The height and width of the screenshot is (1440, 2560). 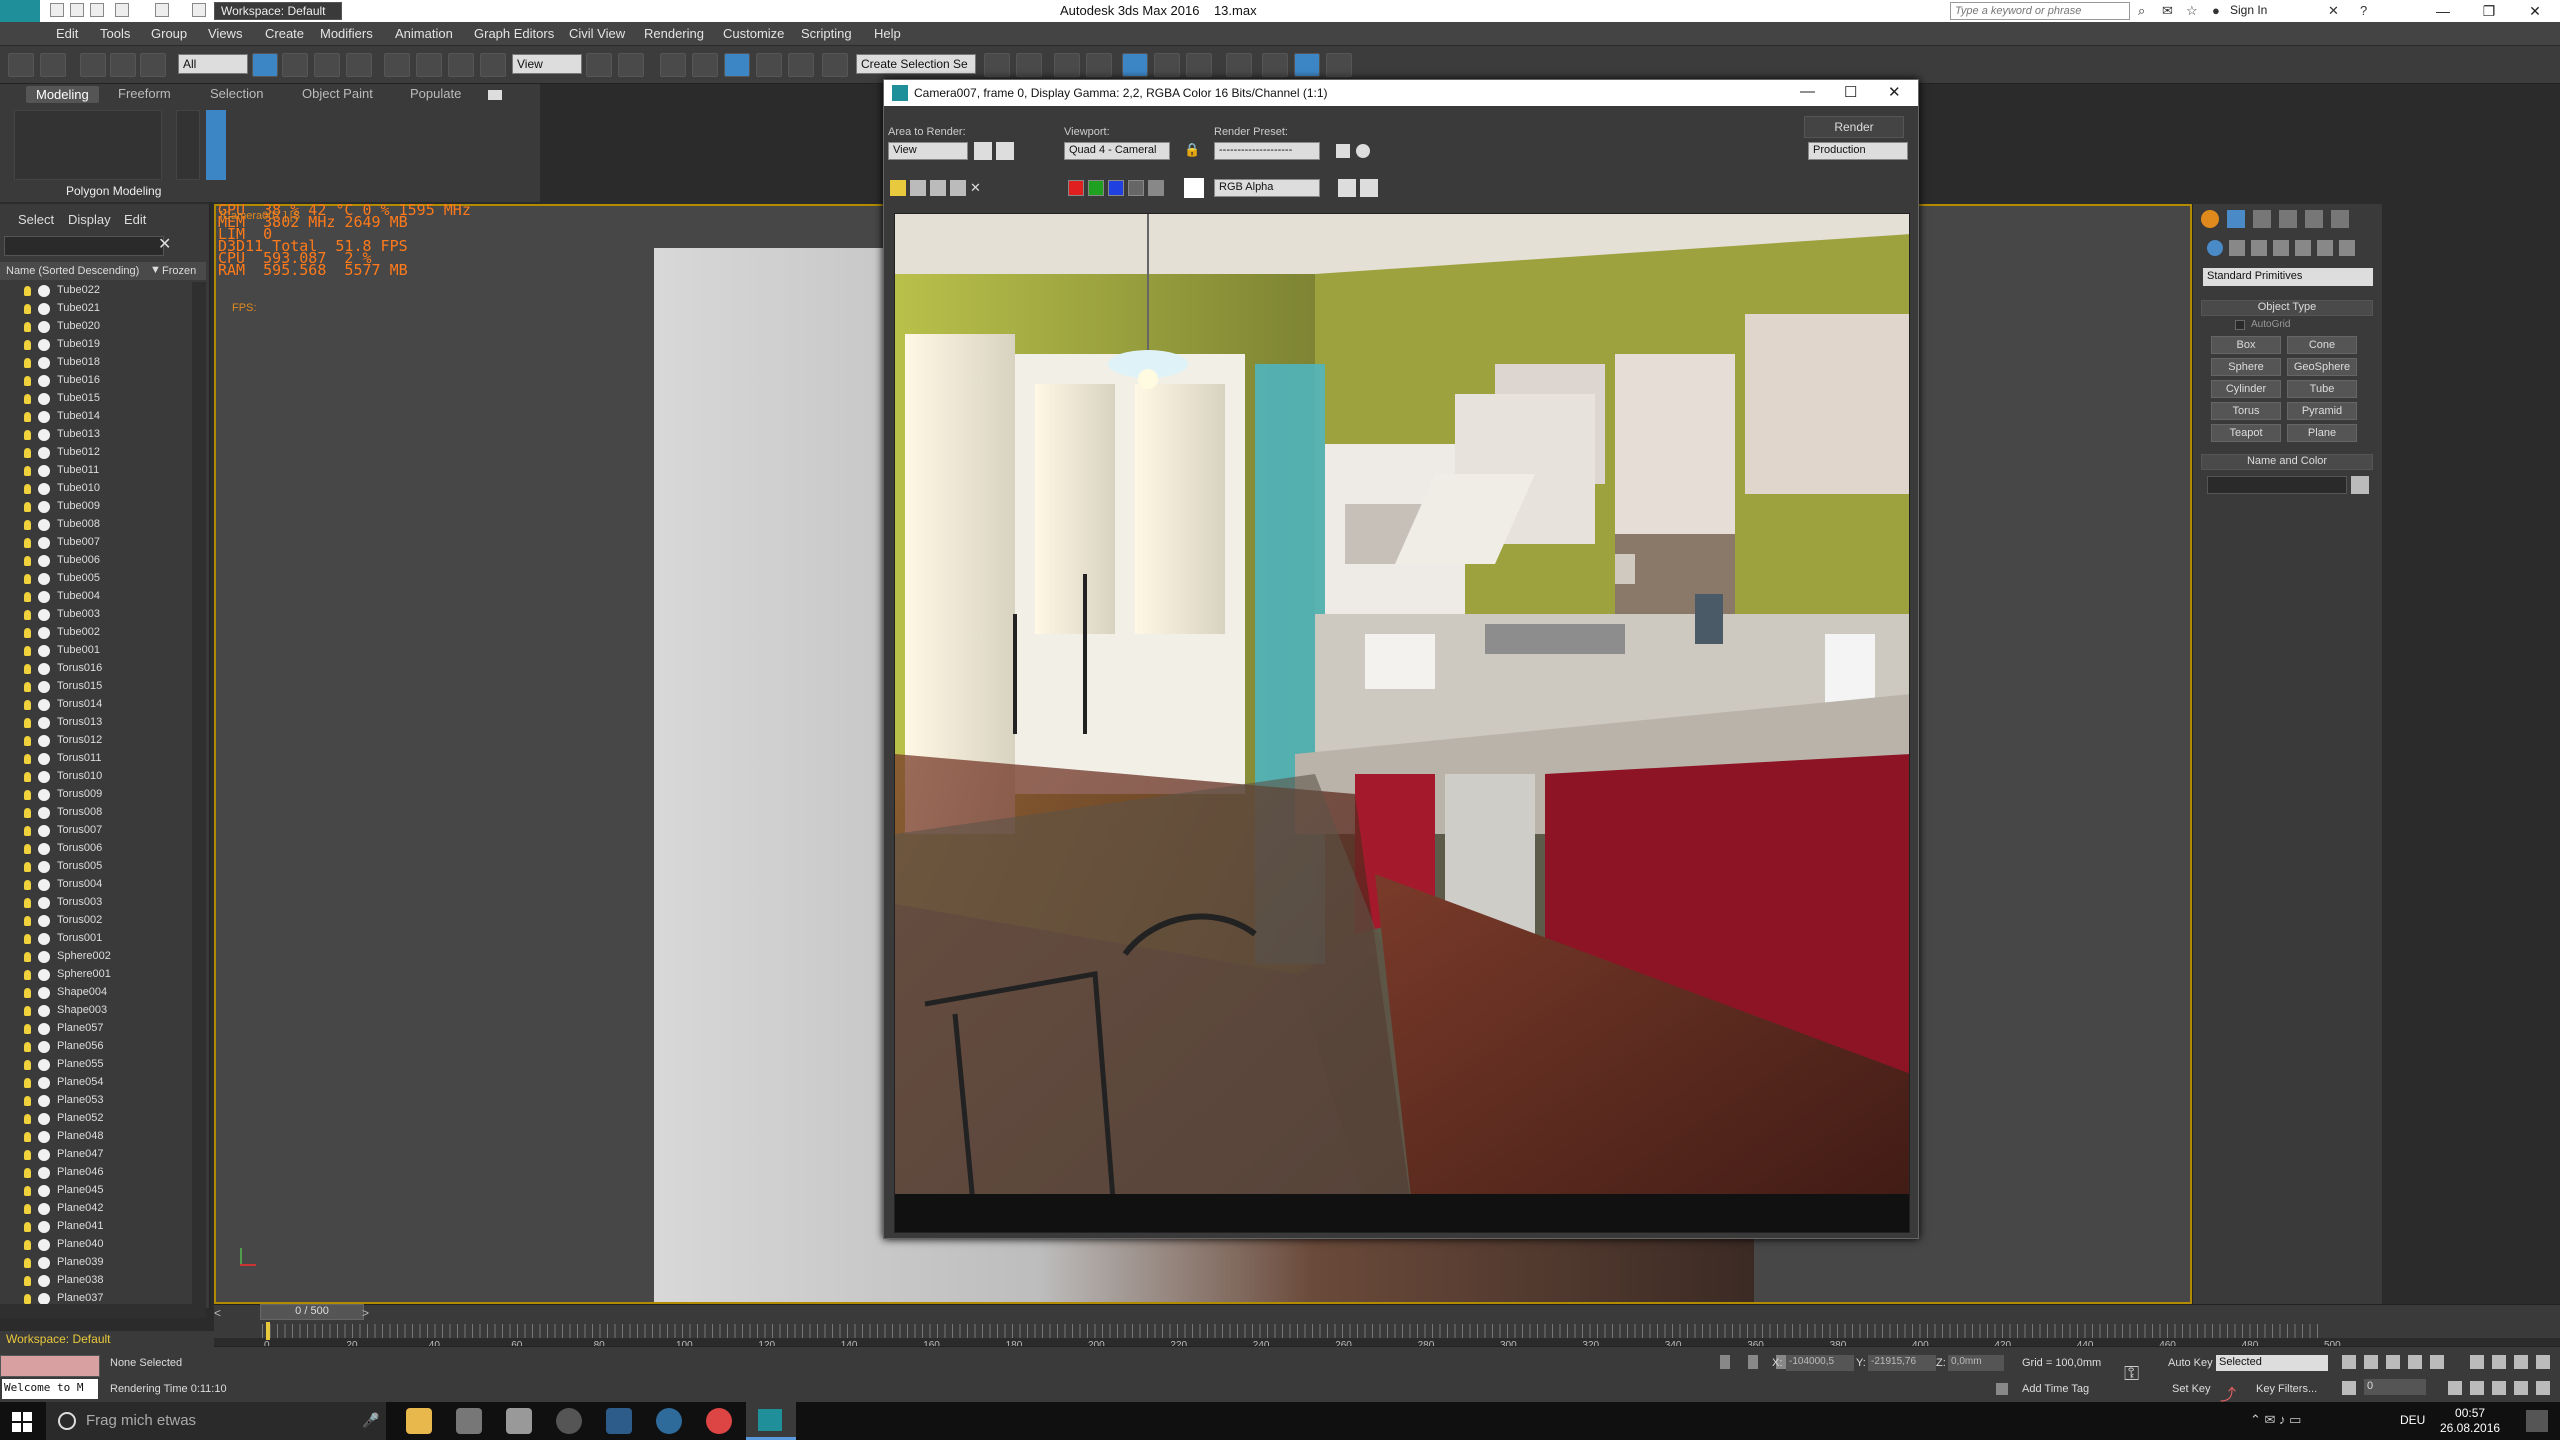 I want to click on autogrid-checkbox, so click(x=2240, y=325).